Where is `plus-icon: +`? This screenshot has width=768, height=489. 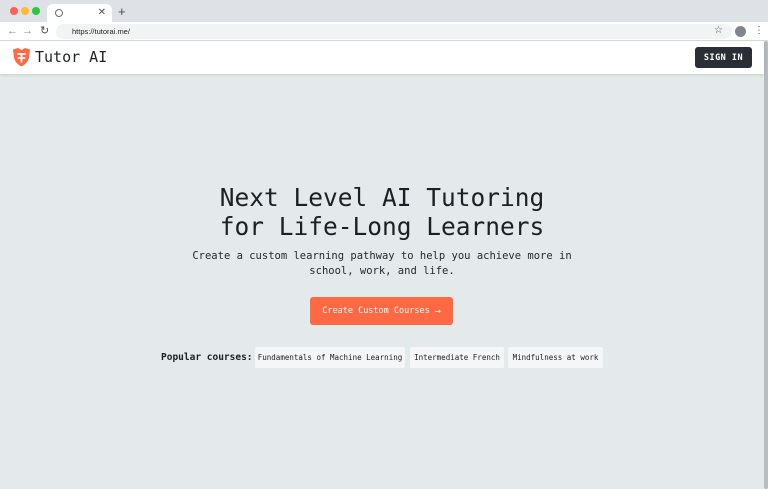 plus-icon: + is located at coordinates (122, 12).